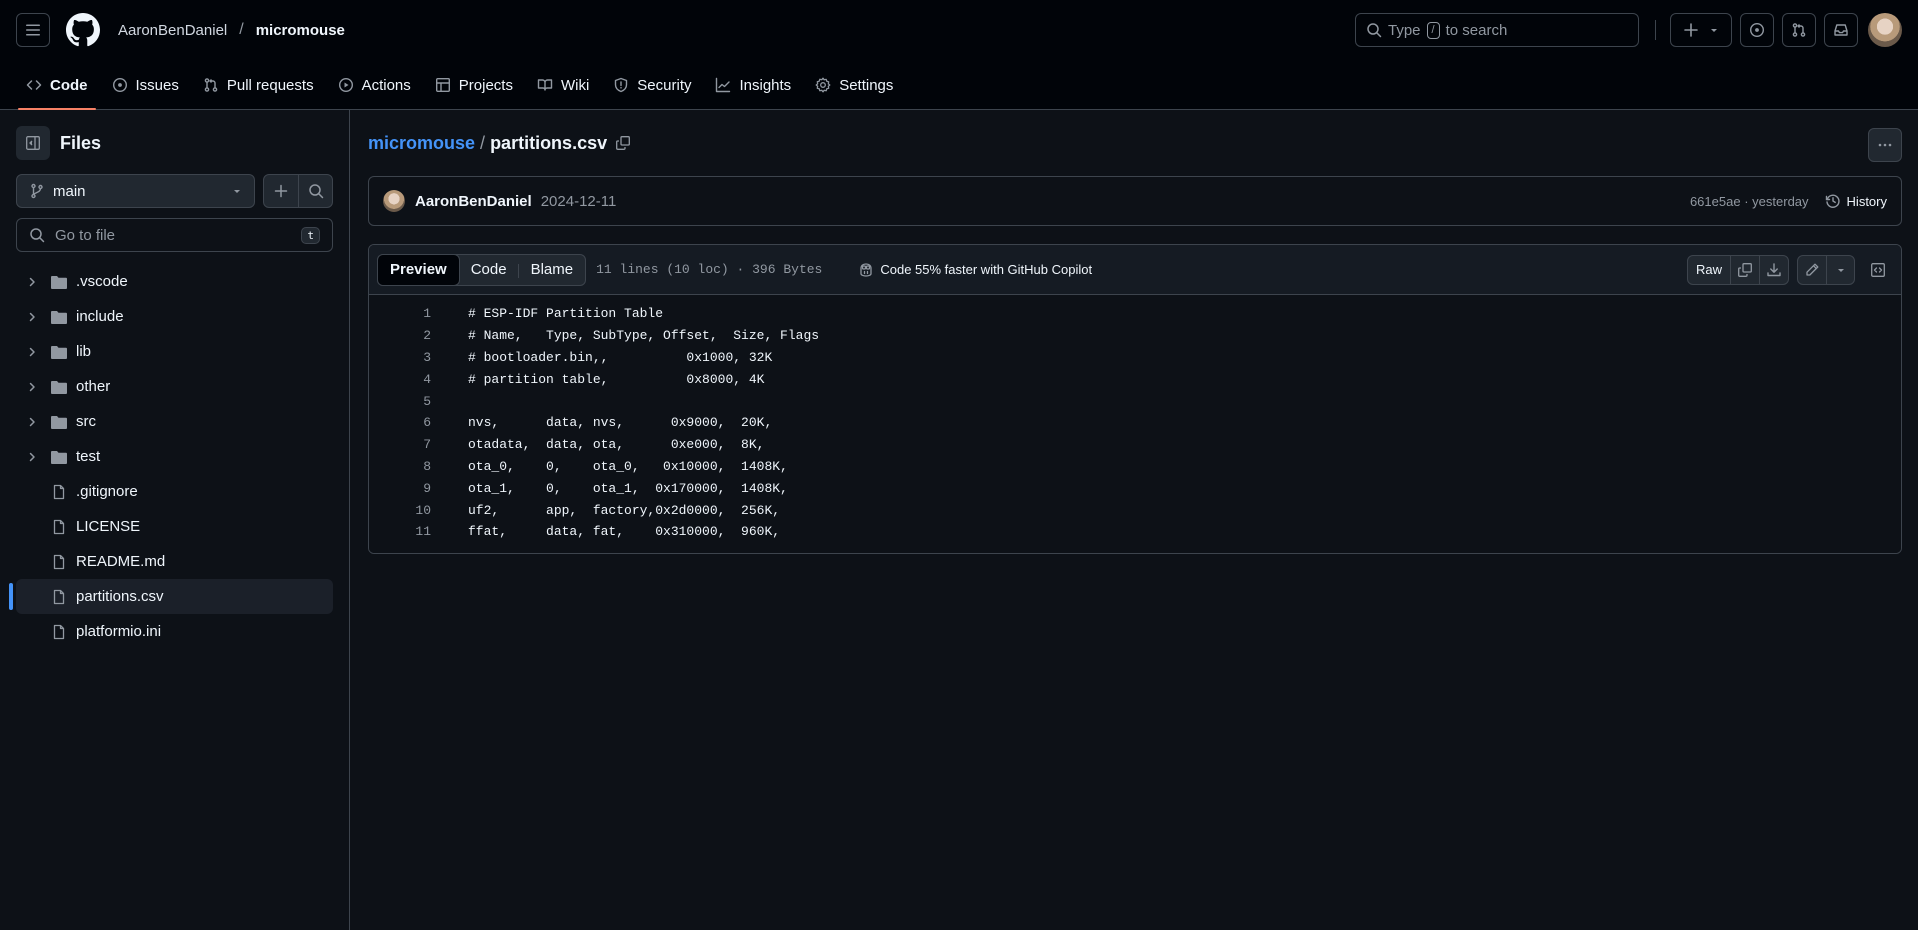  What do you see at coordinates (400, 379) in the screenshot?
I see `line-number: 4` at bounding box center [400, 379].